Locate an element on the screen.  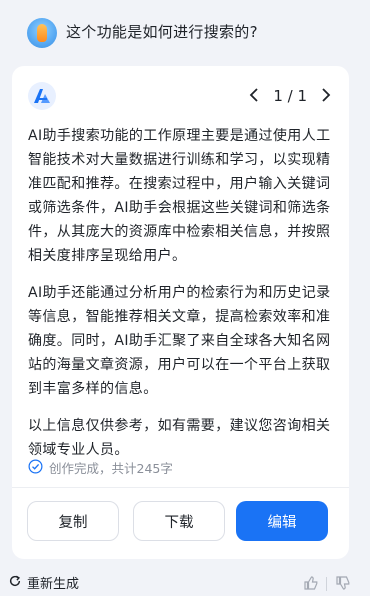
chevron-right-icon is located at coordinates (326, 96).